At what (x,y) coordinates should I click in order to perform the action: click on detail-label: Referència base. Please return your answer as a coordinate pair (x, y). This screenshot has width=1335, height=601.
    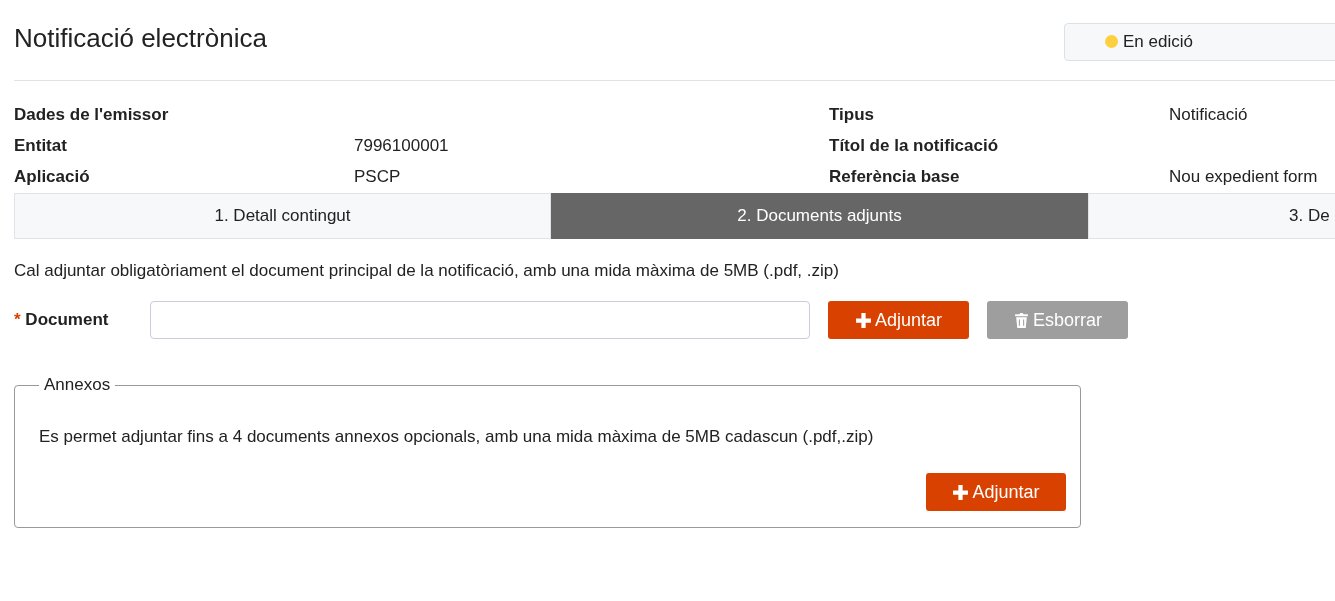
    Looking at the image, I should click on (895, 176).